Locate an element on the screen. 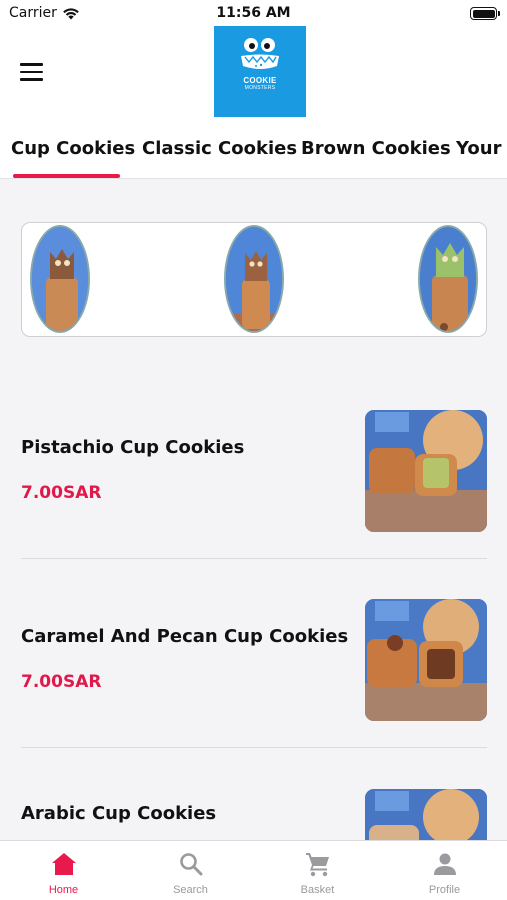  nav-search: Search is located at coordinates (190, 870).